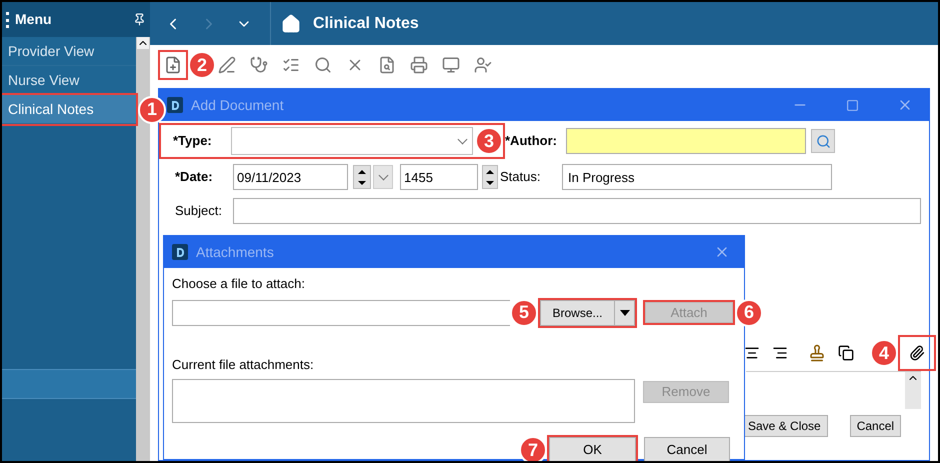  What do you see at coordinates (235, 252) in the screenshot?
I see `dialog-title: Attachments` at bounding box center [235, 252].